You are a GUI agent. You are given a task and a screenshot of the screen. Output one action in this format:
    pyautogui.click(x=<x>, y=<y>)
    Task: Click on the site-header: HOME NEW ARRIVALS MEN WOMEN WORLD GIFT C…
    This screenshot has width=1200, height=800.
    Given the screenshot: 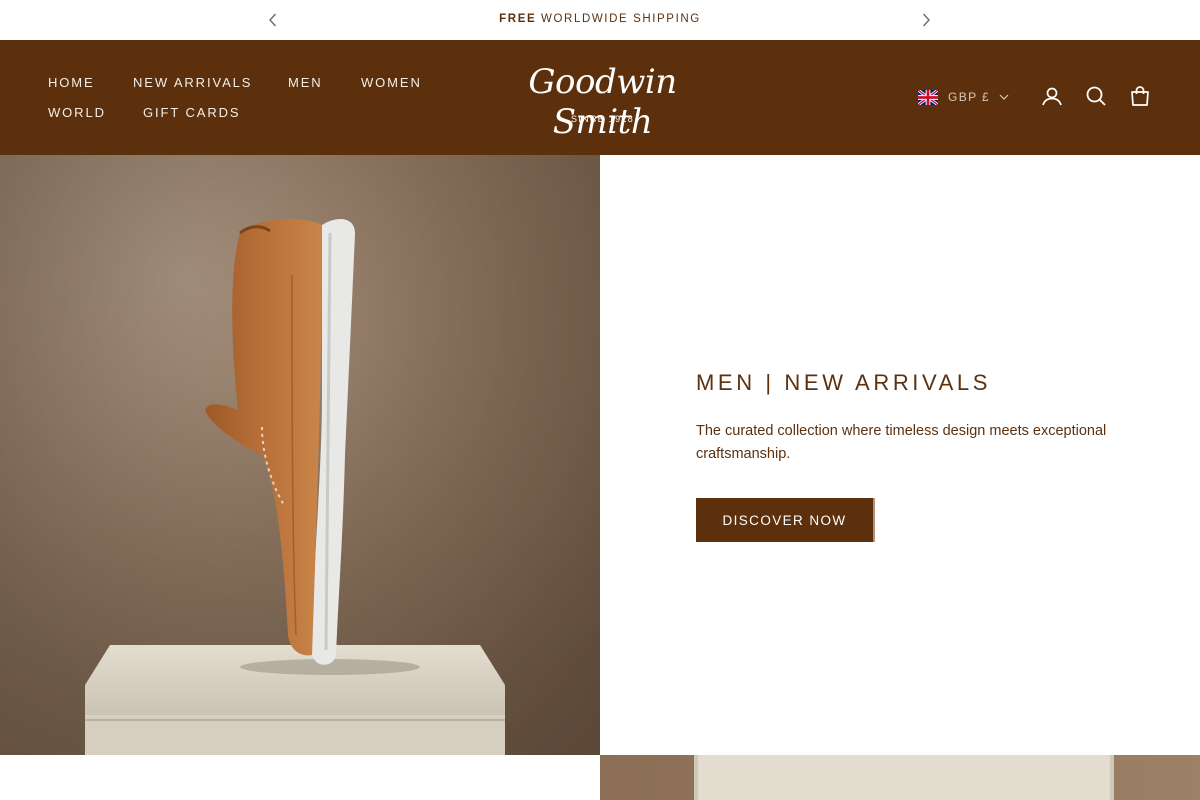 What is the action you would take?
    pyautogui.click(x=600, y=97)
    